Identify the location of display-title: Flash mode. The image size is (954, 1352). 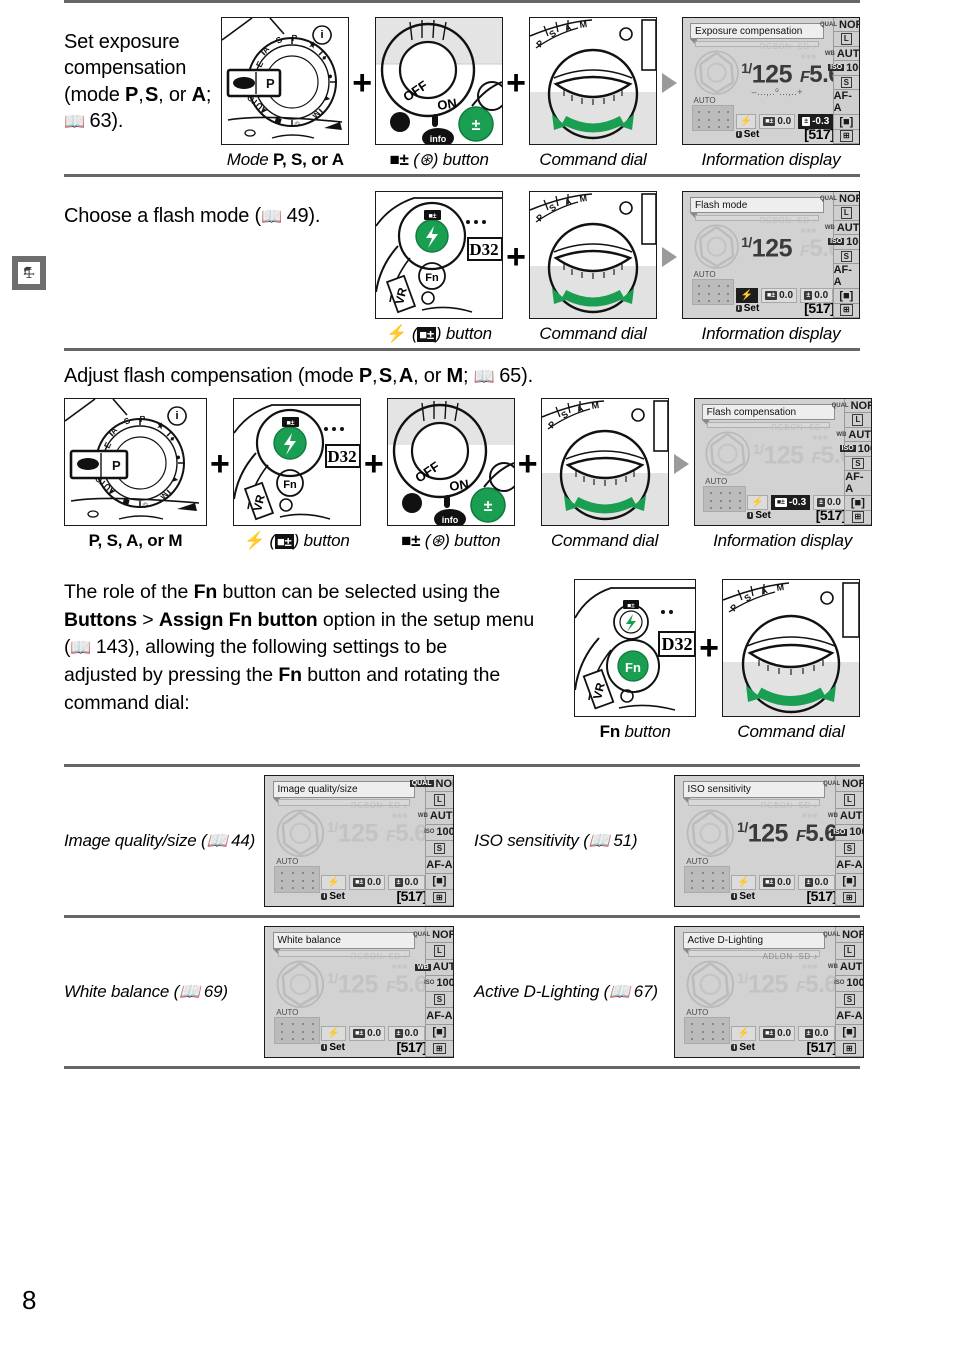
(757, 205).